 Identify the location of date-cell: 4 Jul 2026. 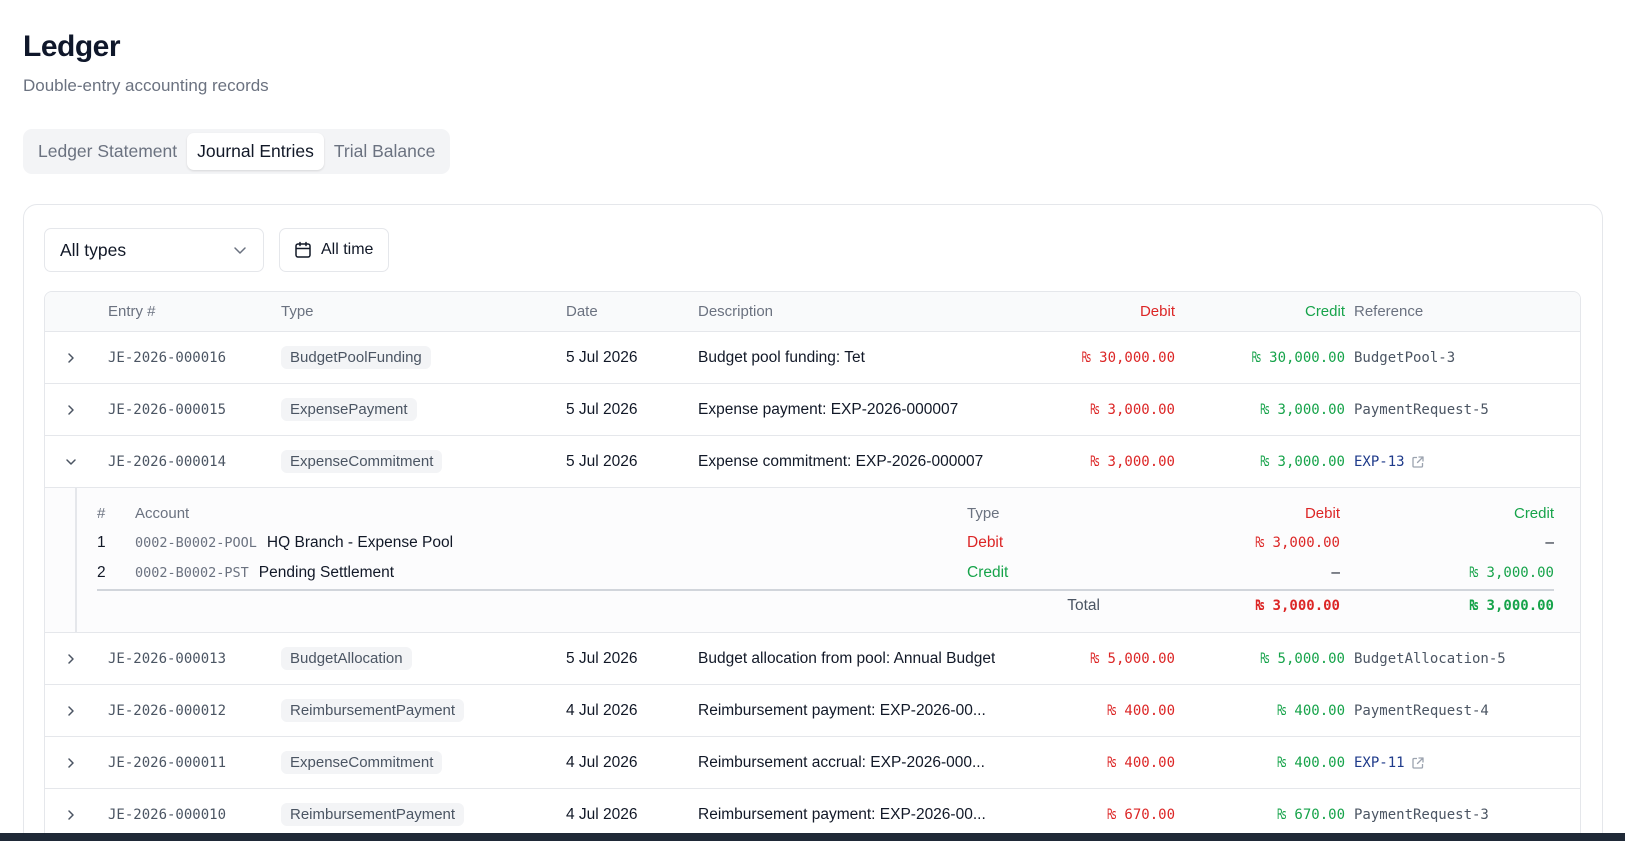
(602, 710).